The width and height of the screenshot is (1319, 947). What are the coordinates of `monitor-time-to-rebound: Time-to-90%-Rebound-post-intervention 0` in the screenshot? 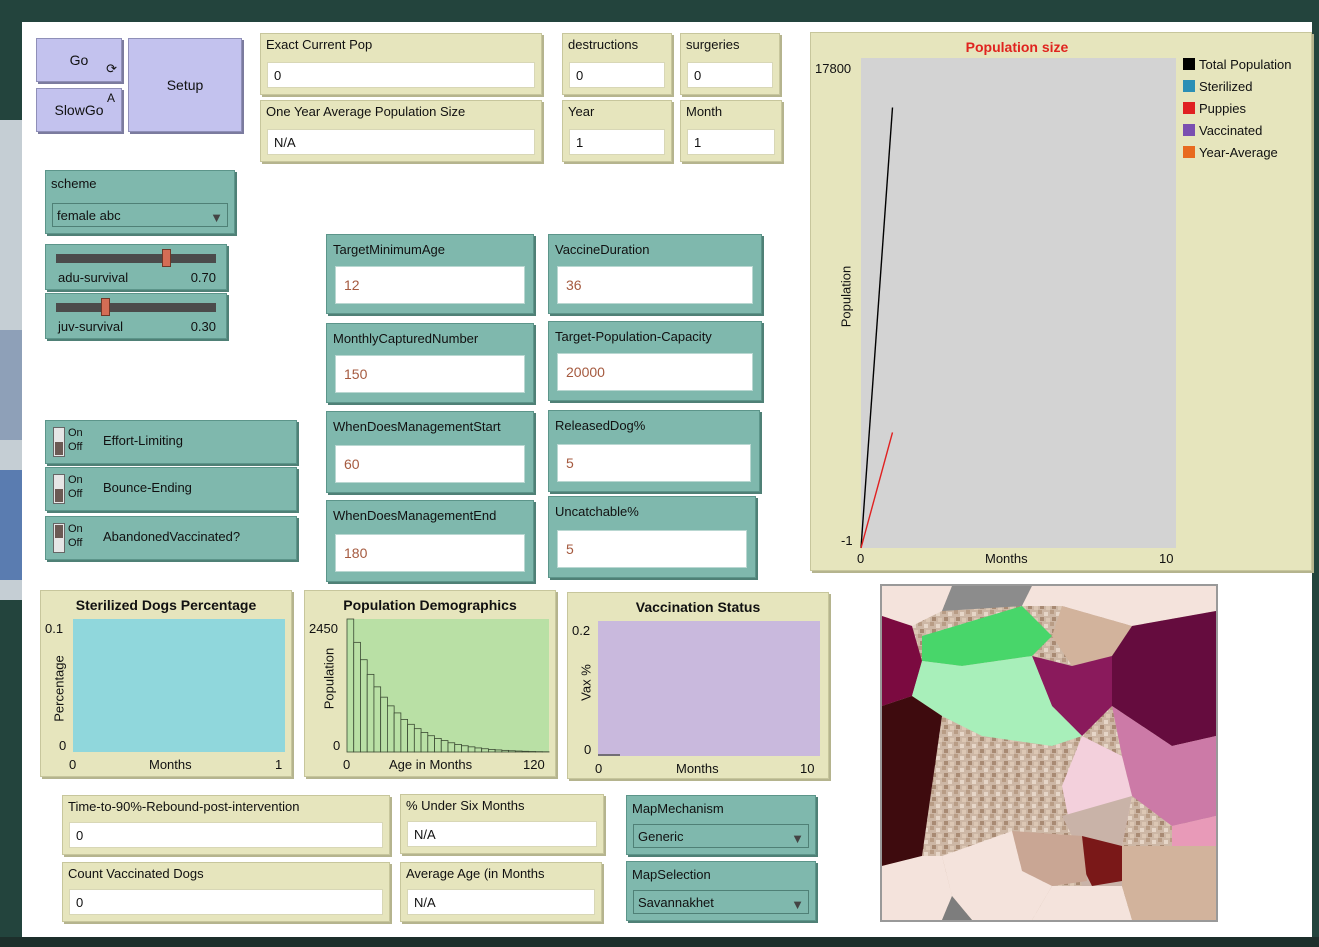 It's located at (226, 825).